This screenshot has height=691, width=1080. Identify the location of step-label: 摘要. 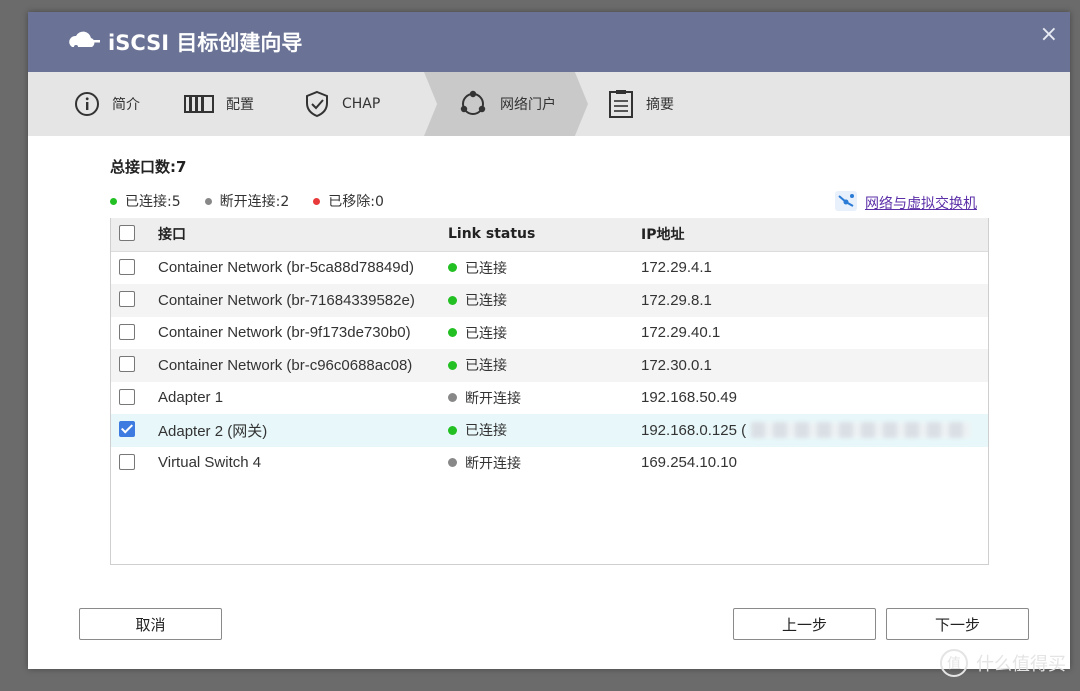
(660, 105).